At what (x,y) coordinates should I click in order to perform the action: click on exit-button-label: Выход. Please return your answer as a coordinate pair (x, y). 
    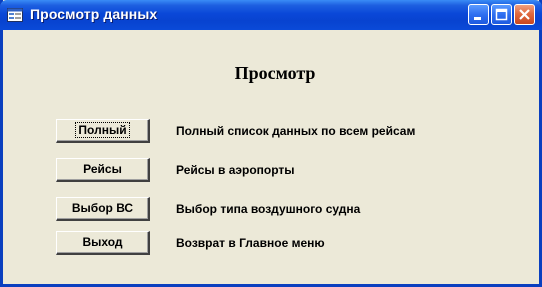
    Looking at the image, I should click on (102, 242).